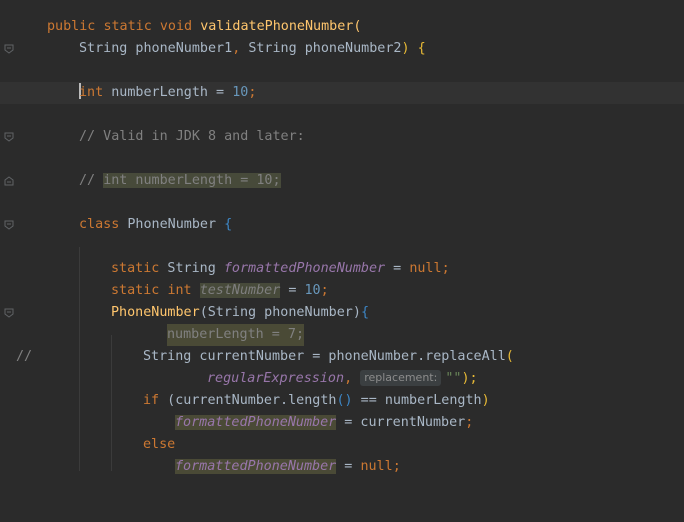 The height and width of the screenshot is (522, 684). I want to click on code-text: = currentNumber, so click(401, 422).